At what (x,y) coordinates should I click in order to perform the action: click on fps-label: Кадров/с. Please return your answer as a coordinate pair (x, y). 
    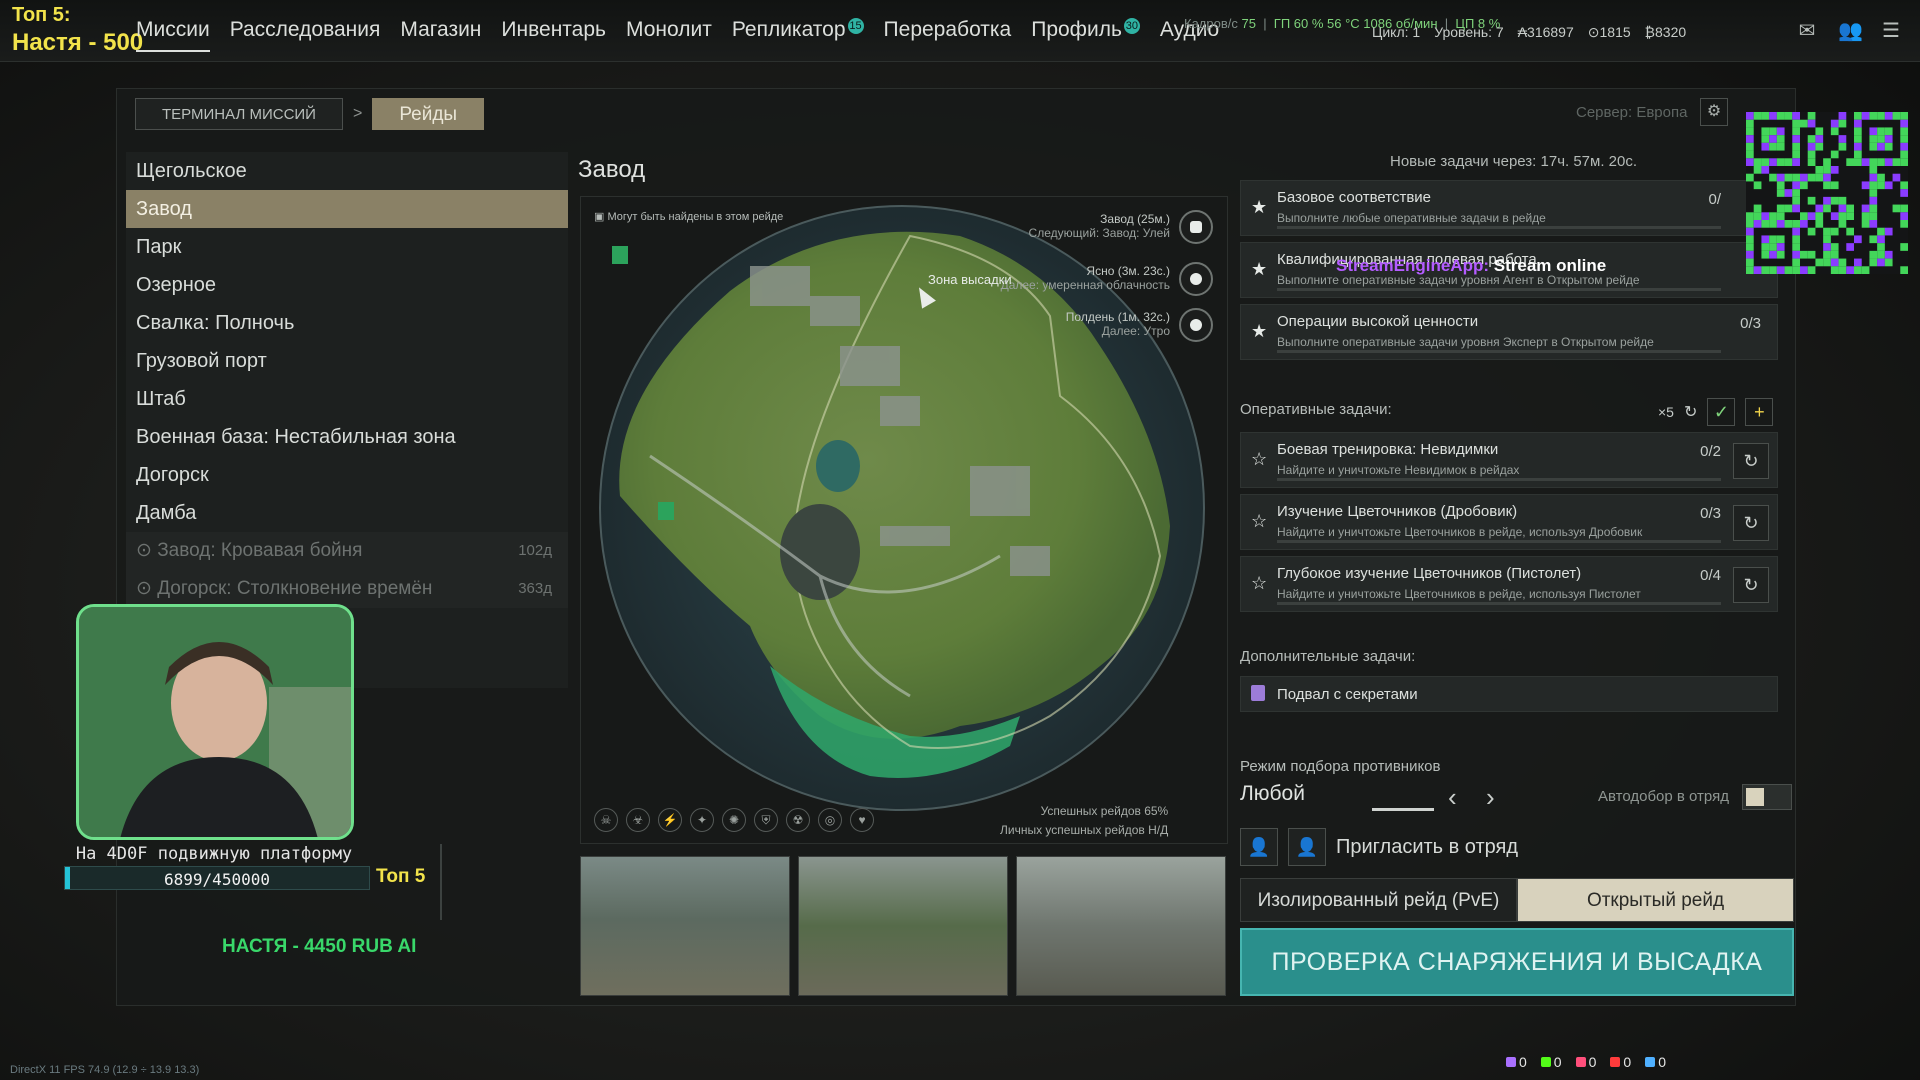
    Looking at the image, I should click on (1211, 23).